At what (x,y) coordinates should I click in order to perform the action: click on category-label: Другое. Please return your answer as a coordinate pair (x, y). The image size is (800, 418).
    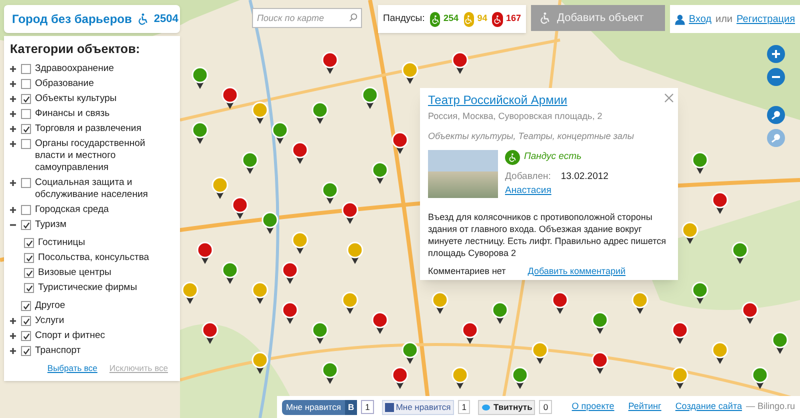
    Looking at the image, I should click on (50, 306).